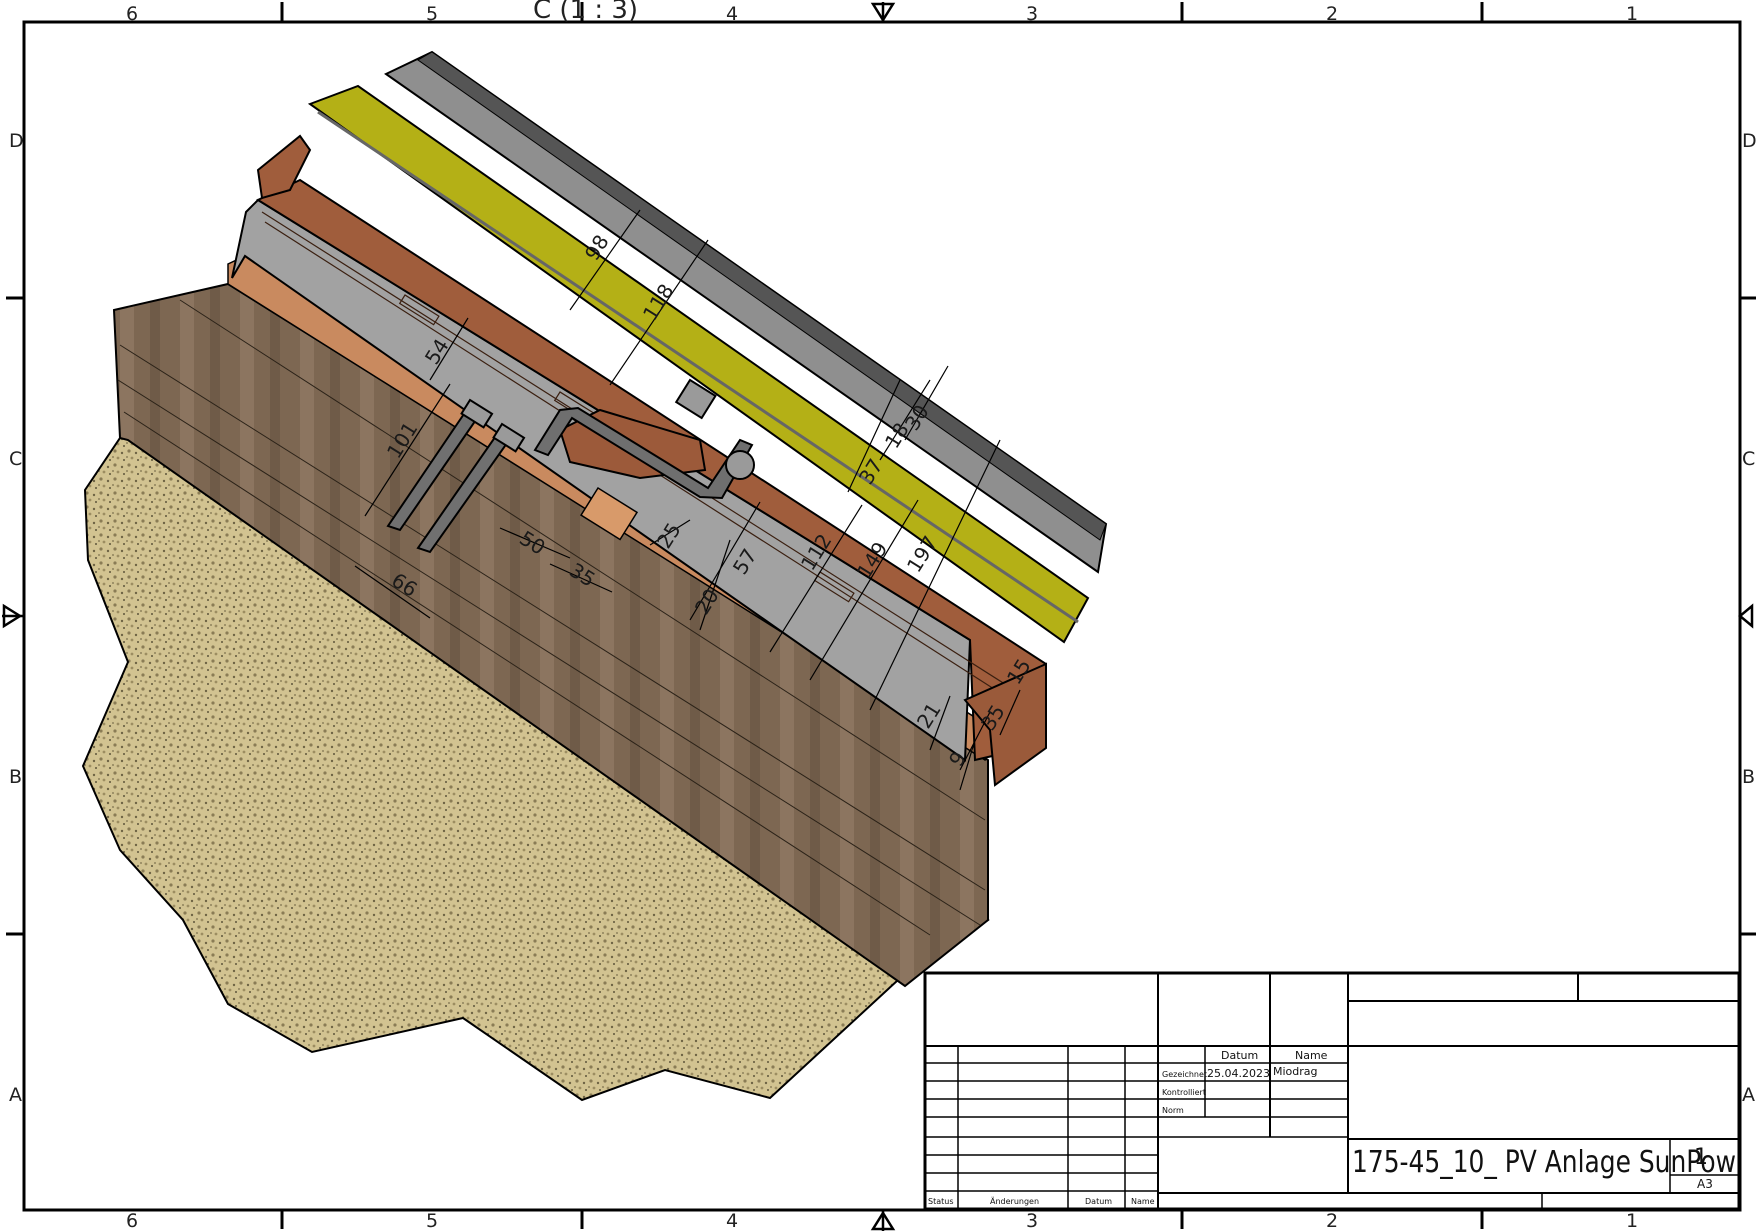 The image size is (1756, 1231). I want to click on sheet-number: 1, so click(1701, 1157).